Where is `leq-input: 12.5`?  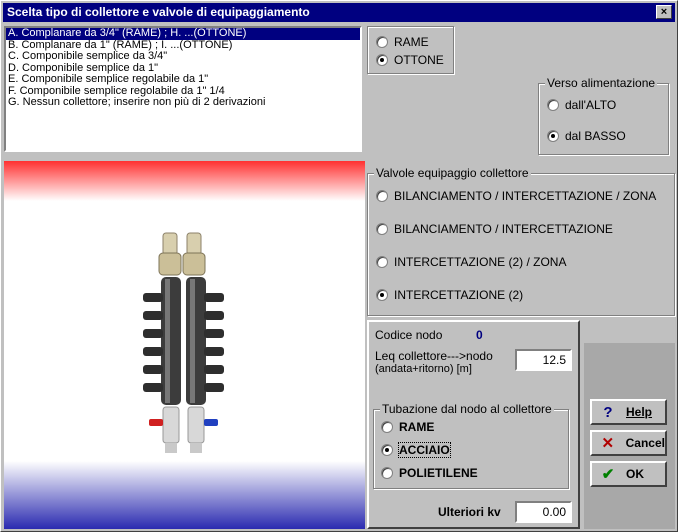 leq-input: 12.5 is located at coordinates (543, 360).